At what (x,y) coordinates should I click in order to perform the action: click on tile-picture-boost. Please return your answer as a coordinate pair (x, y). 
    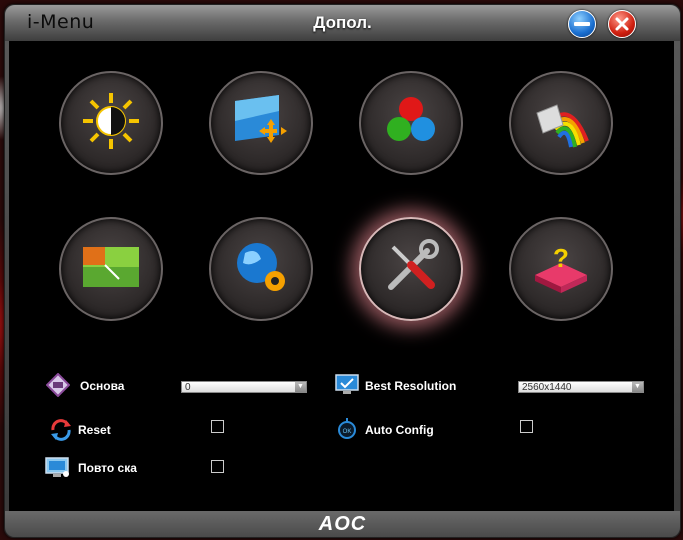
    Looking at the image, I should click on (111, 269).